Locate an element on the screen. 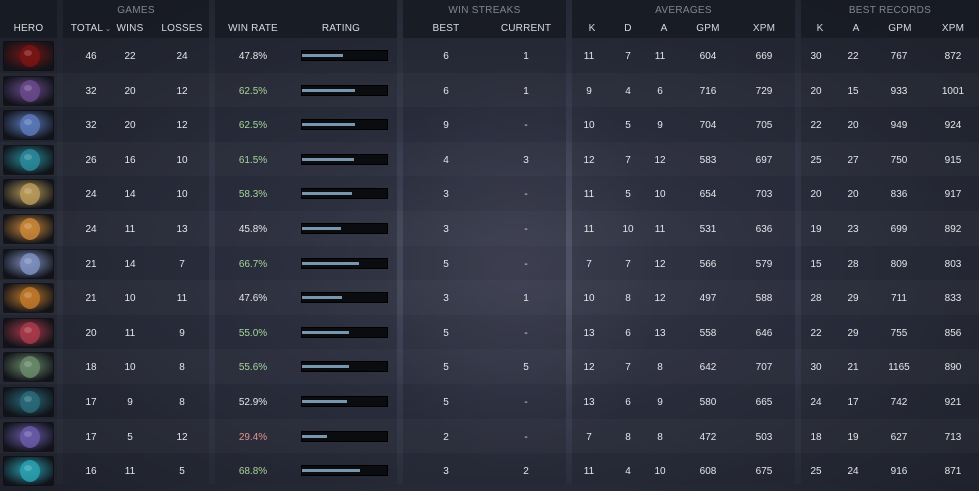  table-row: 24 11 13 45.8% 3 - 11 10 11 531 636 19 23 699 892 is located at coordinates (489, 228).